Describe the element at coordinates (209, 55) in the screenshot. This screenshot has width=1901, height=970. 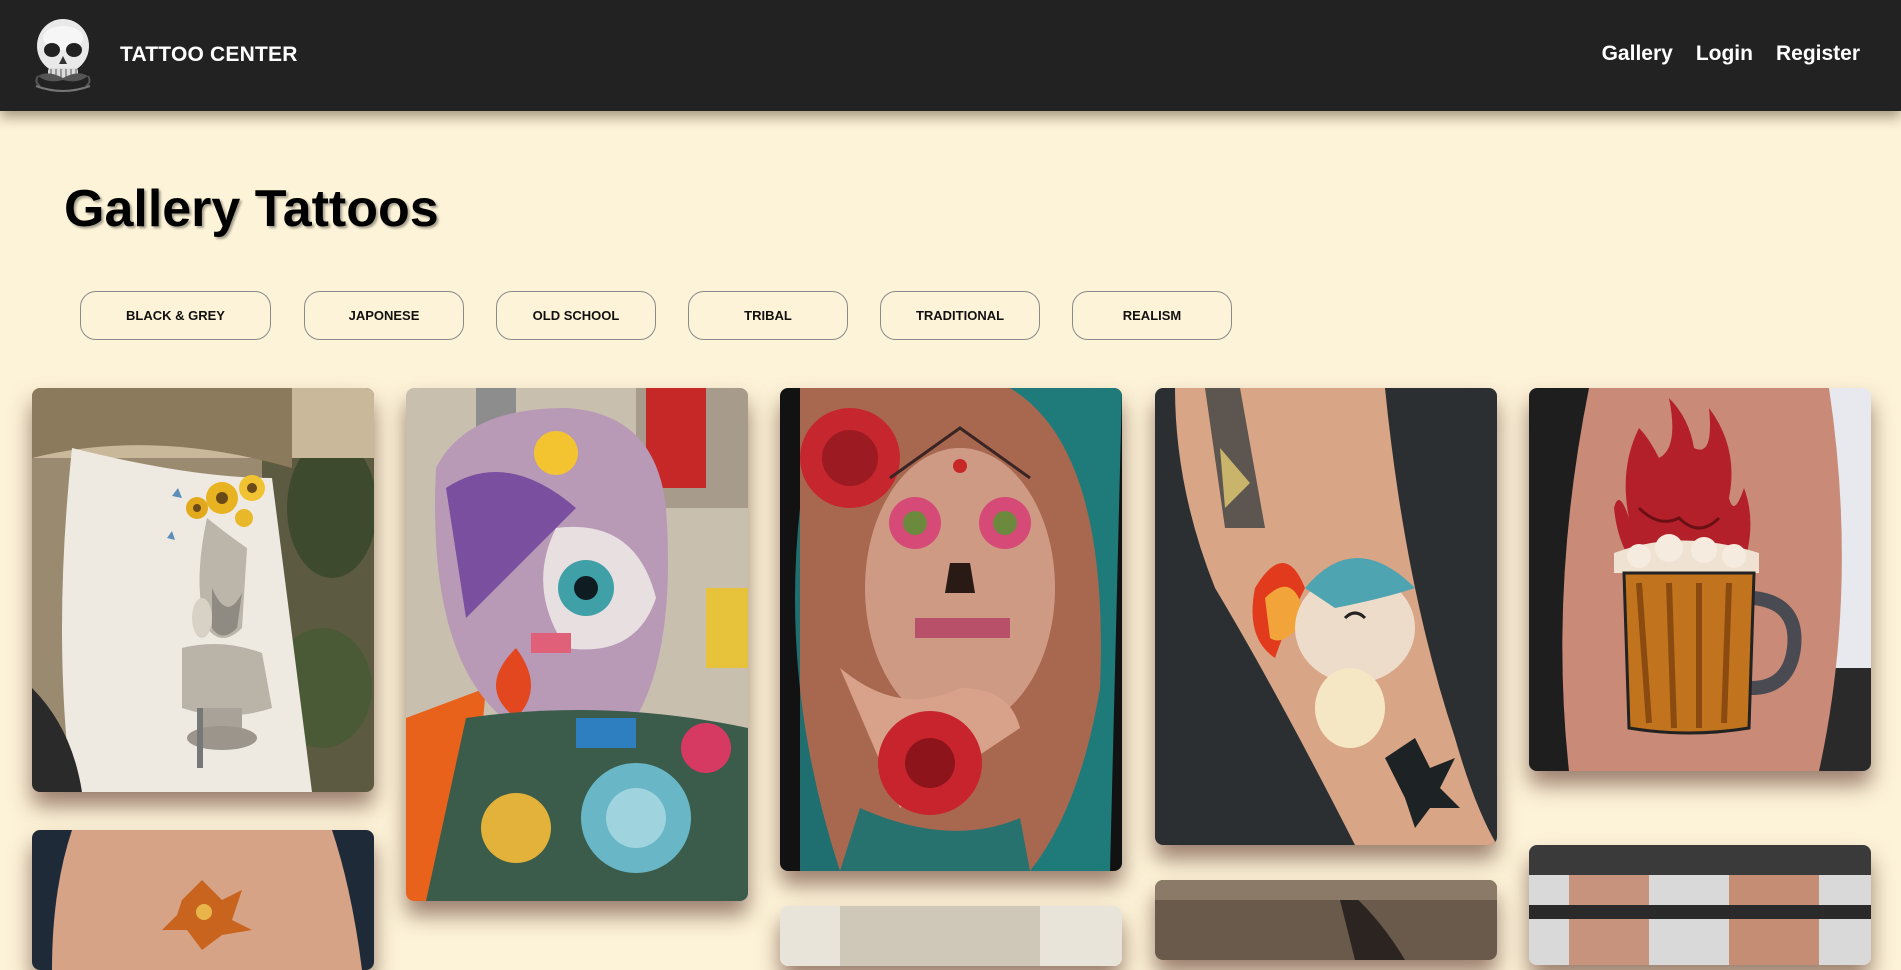
I see `brand-name: TATTOO CENTER` at that location.